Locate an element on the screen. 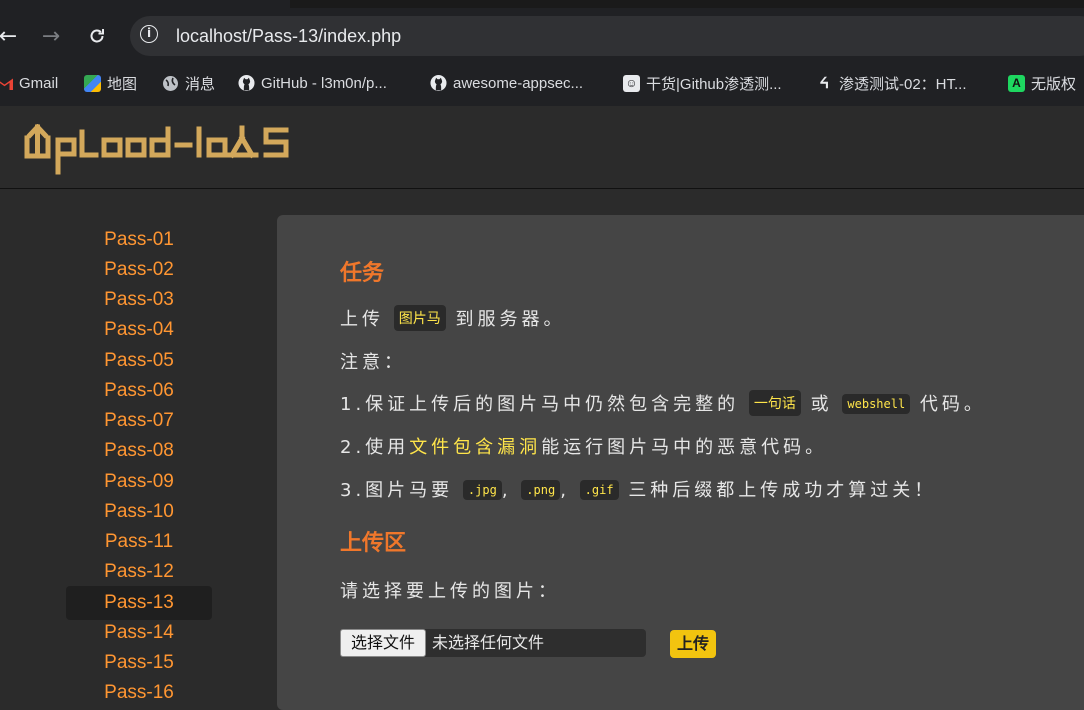  bookmark-maps: 地图 is located at coordinates (110, 83).